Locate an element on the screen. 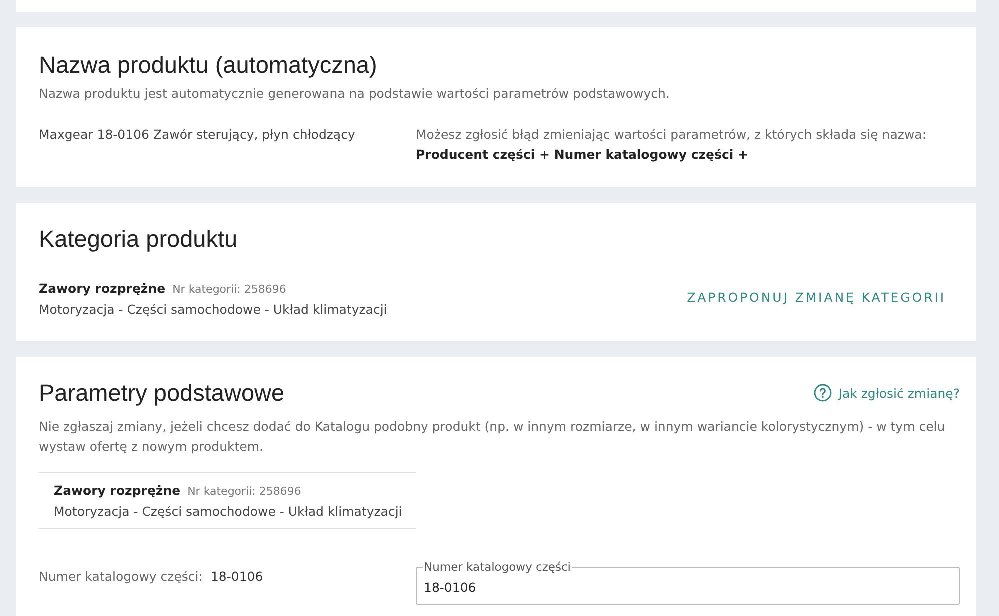  name-hint: Możesz zgłosić błąd zmieniając wartości parametrów, z których składa się nazwa: is located at coordinates (672, 135).